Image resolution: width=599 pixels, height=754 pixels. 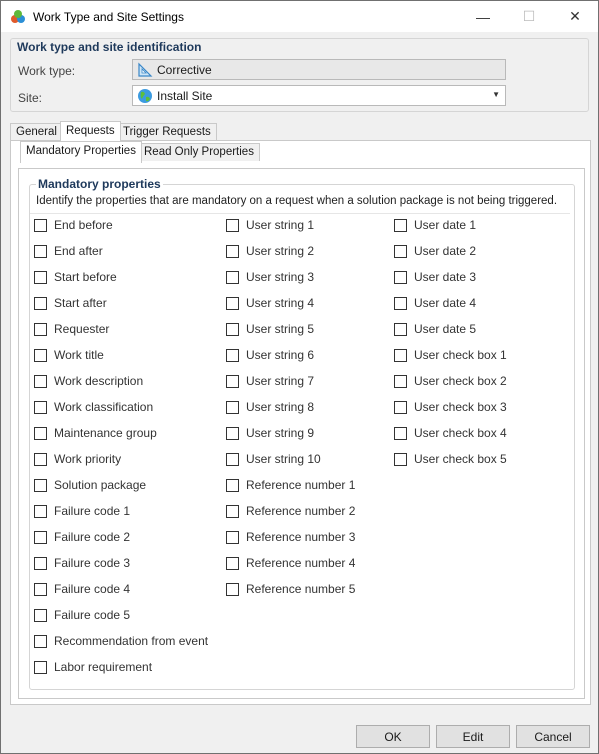 What do you see at coordinates (299, 16) in the screenshot?
I see `title-bar: Work Type and Site Settings — ☐ ✕` at bounding box center [299, 16].